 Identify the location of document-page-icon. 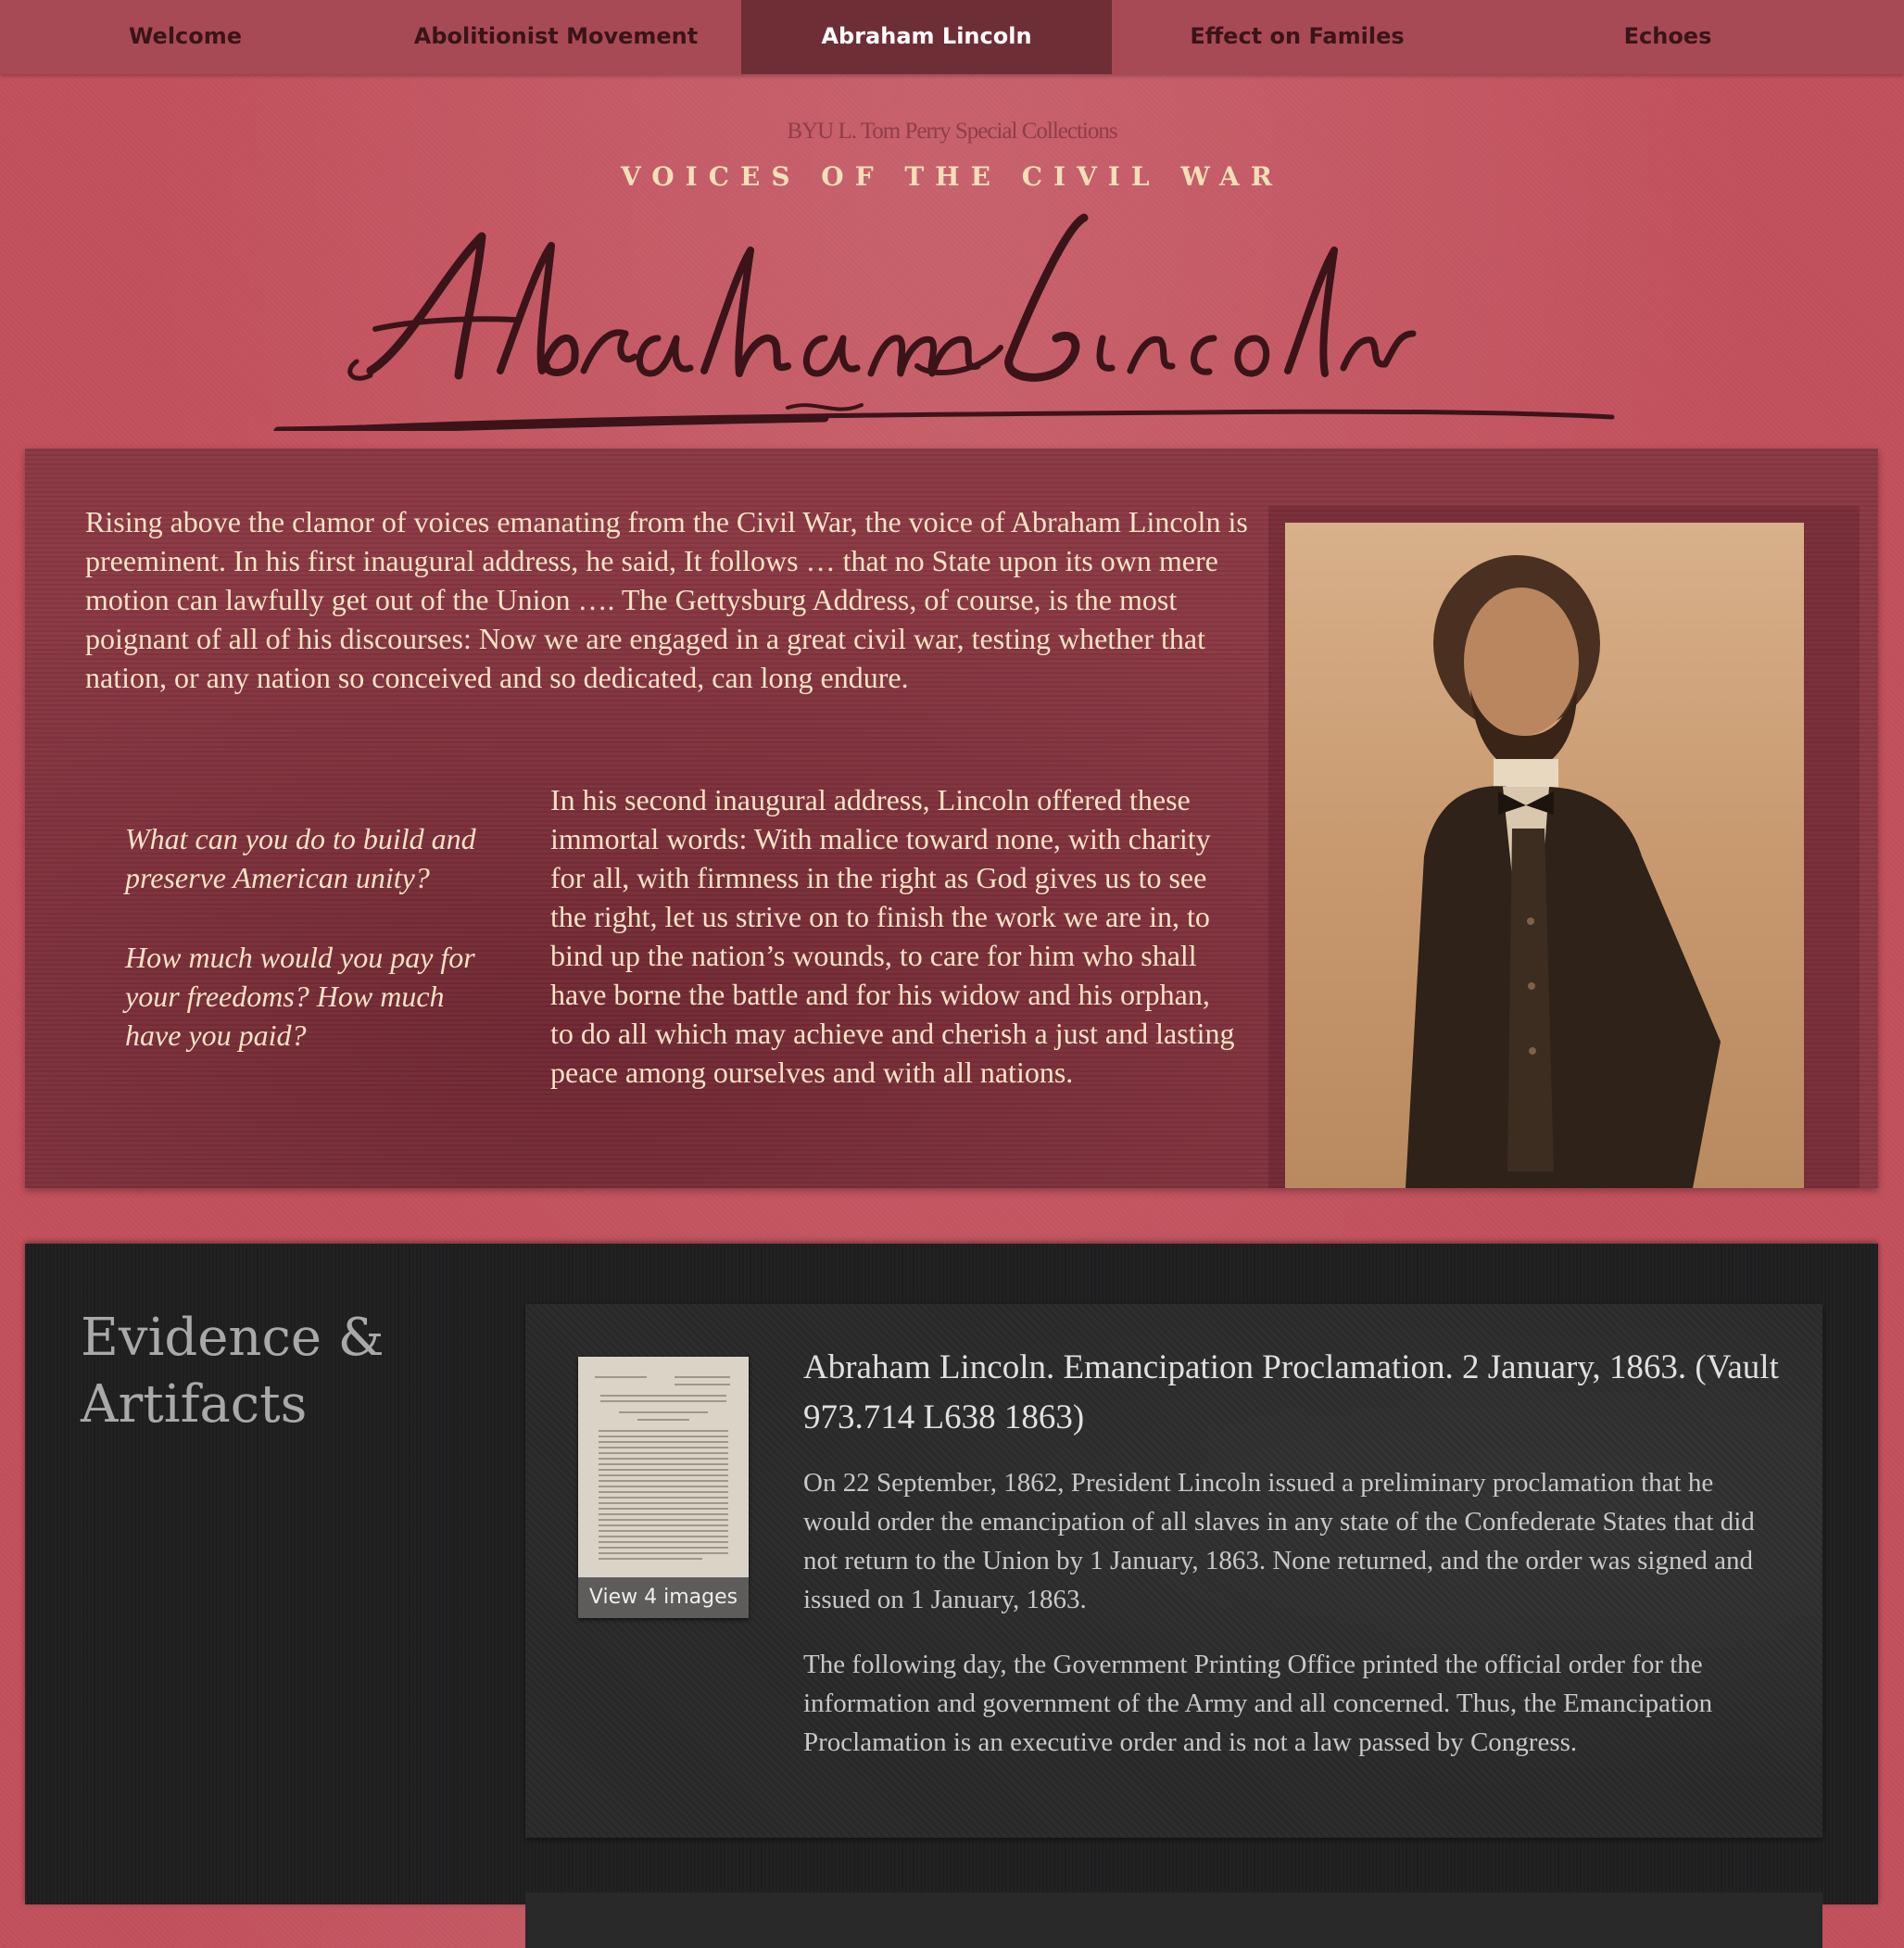
(662, 1468).